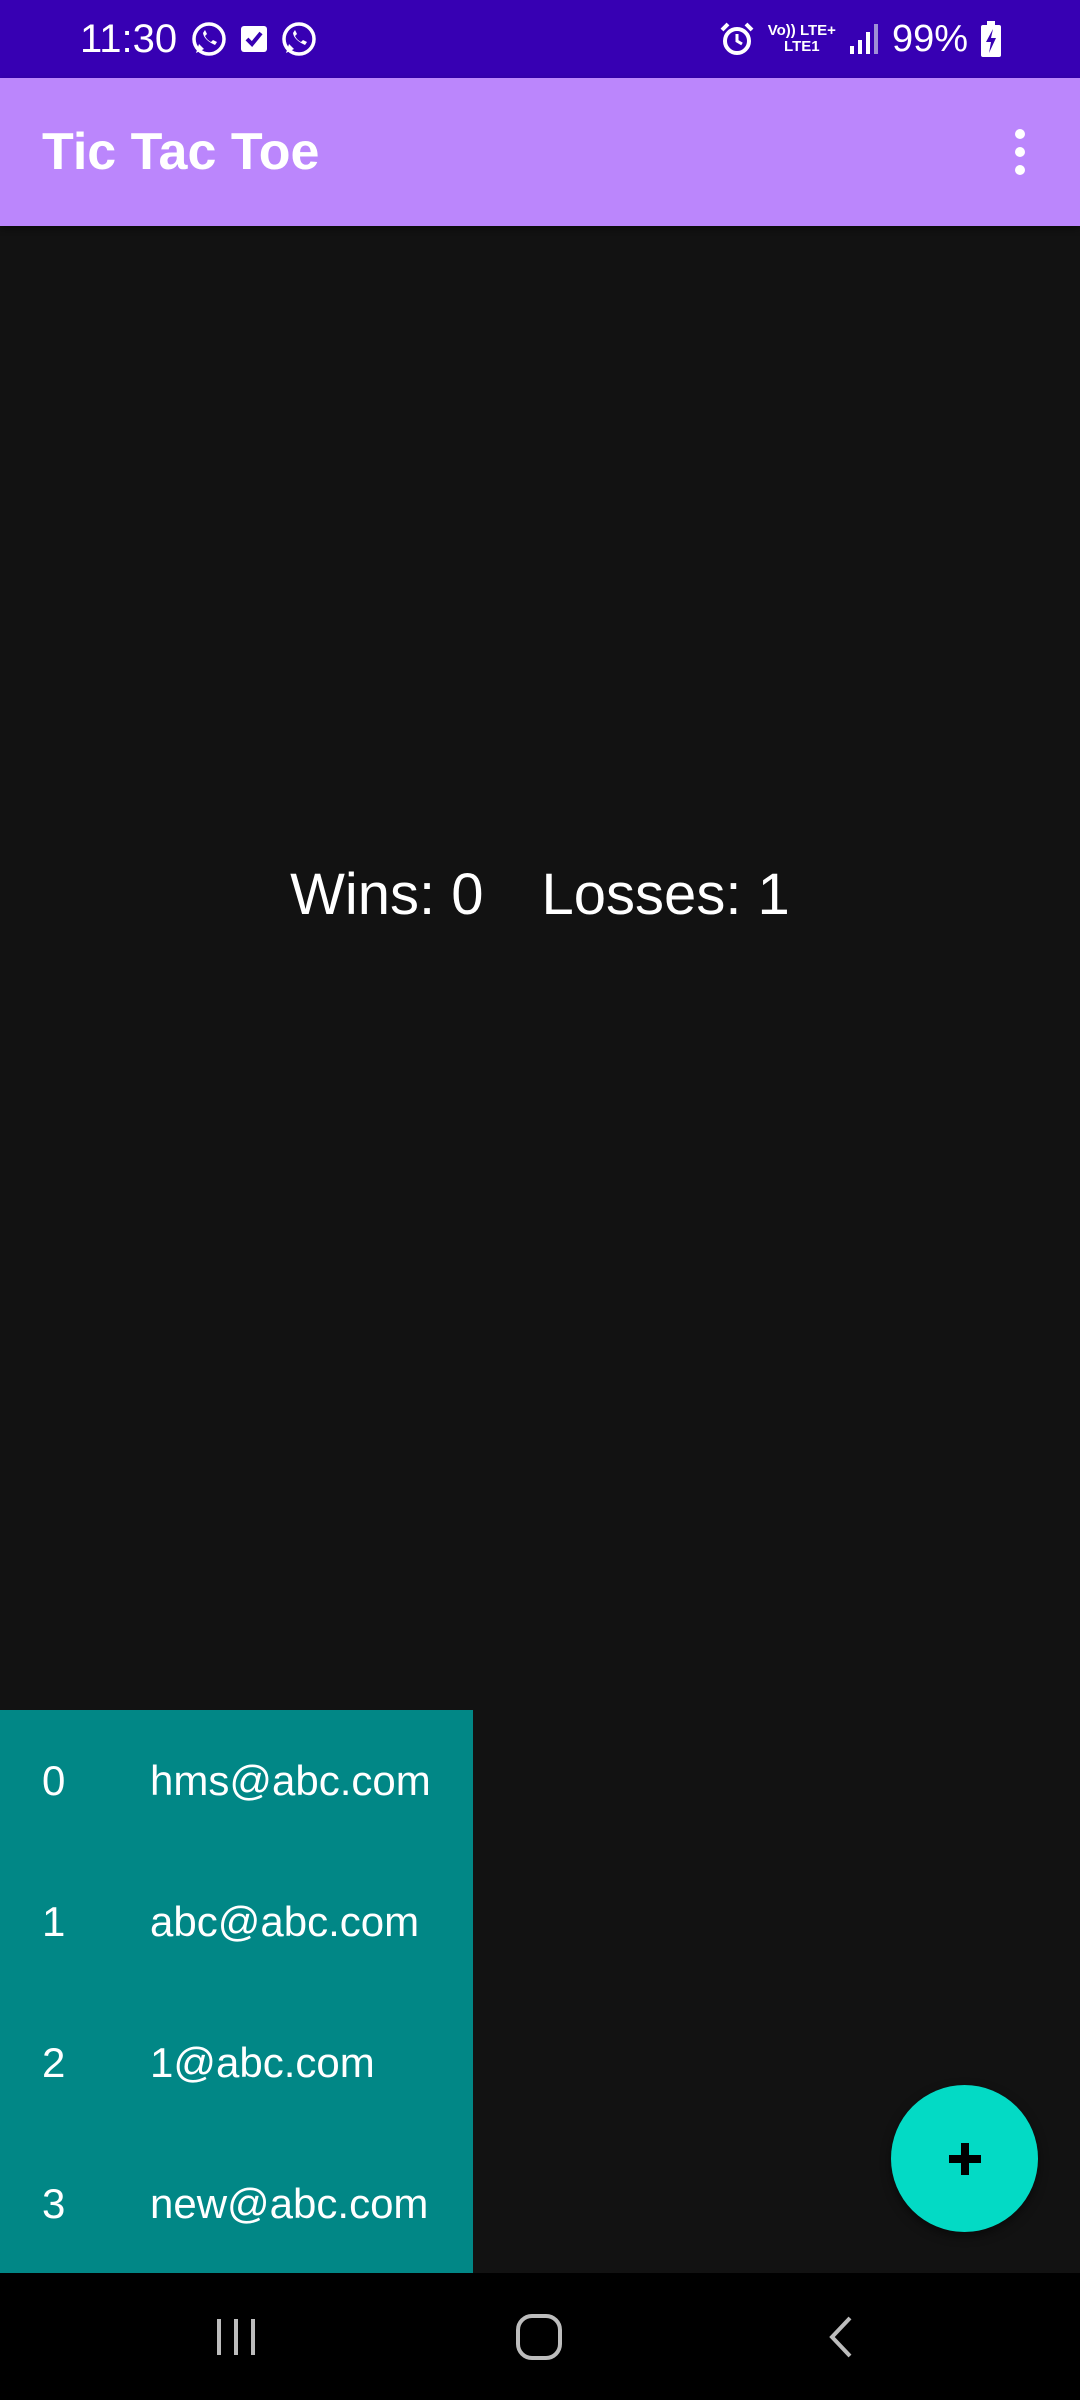 The width and height of the screenshot is (1080, 2400). What do you see at coordinates (129, 39) in the screenshot?
I see `status-time: 11:30` at bounding box center [129, 39].